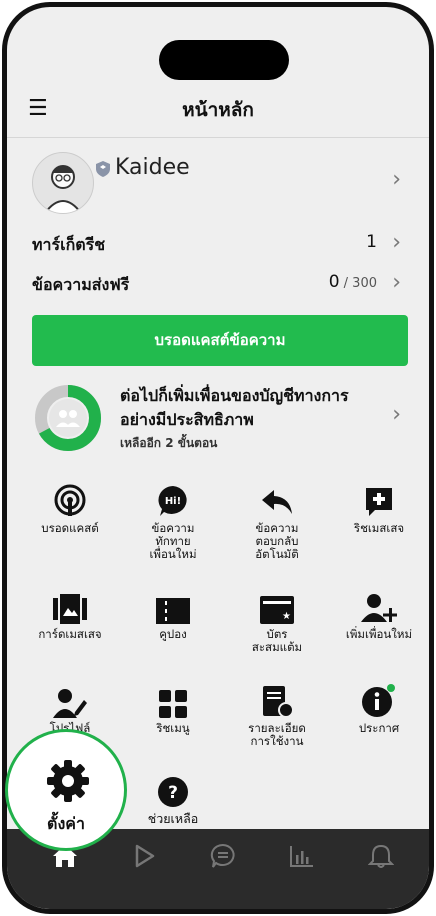  I want to click on row-value: 0 / 300, so click(353, 282).